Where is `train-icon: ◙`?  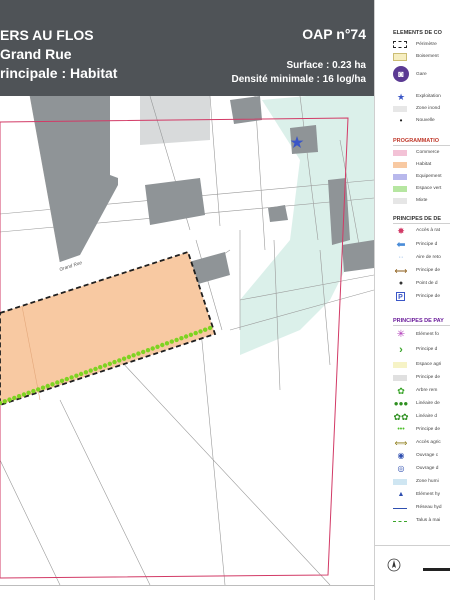 train-icon: ◙ is located at coordinates (401, 74).